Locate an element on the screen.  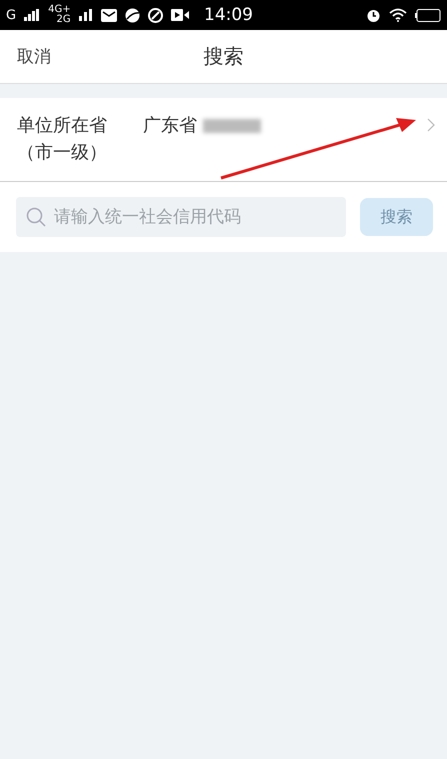
region-label: 单位所在省 （市一级） is located at coordinates (62, 139).